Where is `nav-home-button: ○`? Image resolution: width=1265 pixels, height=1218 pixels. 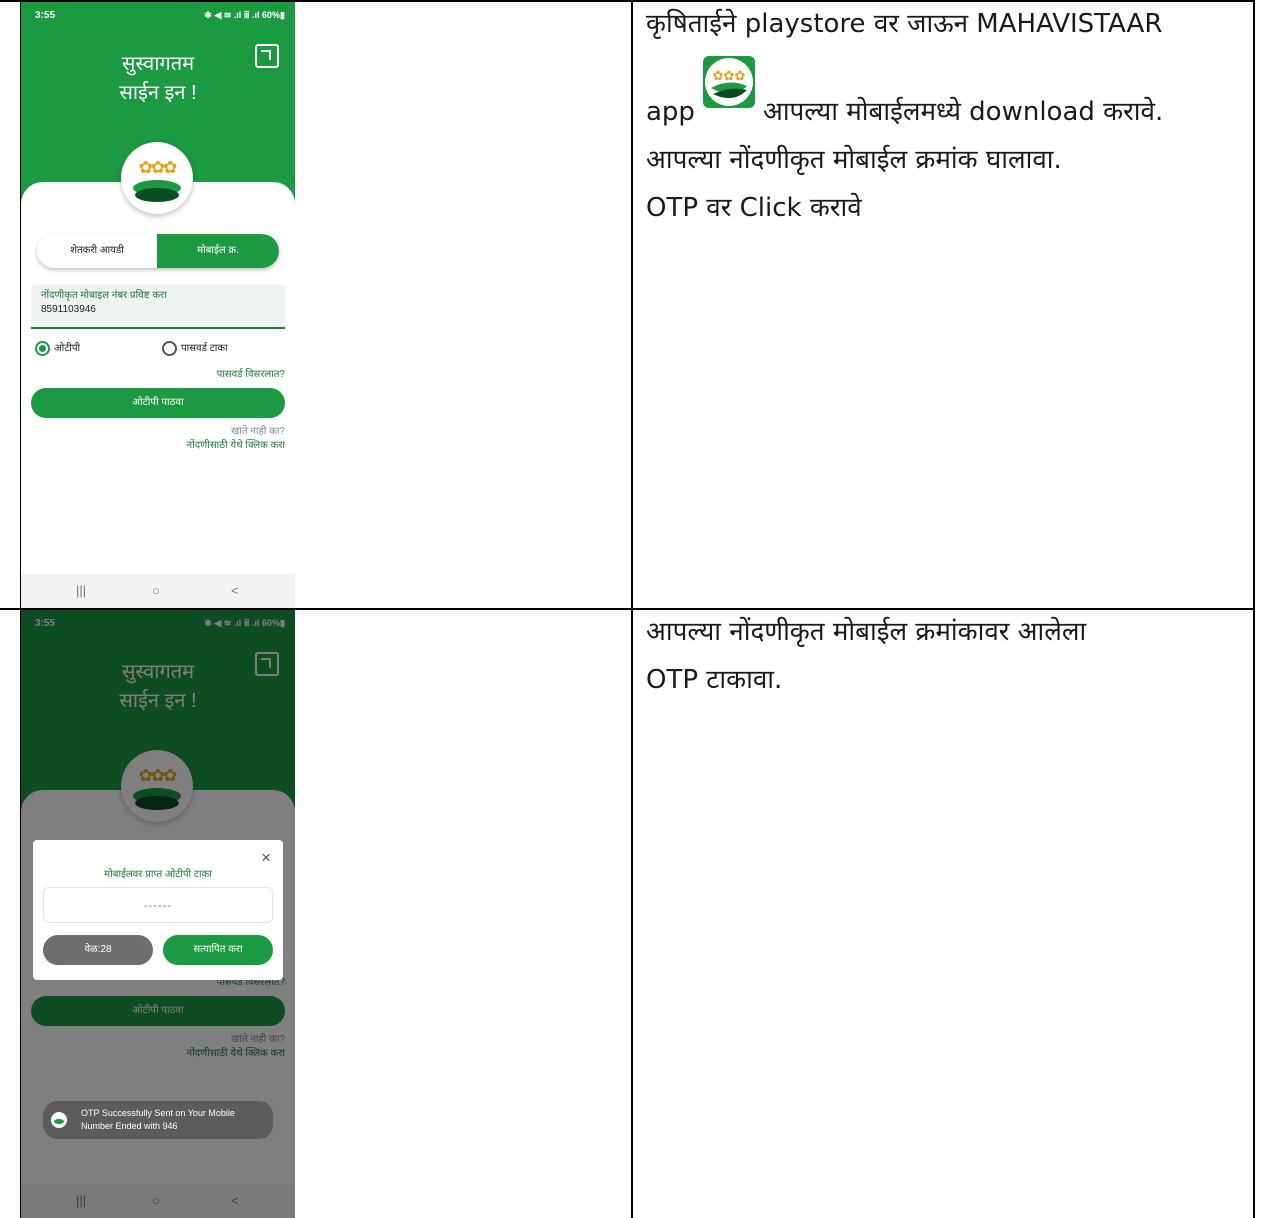
nav-home-button: ○ is located at coordinates (156, 590).